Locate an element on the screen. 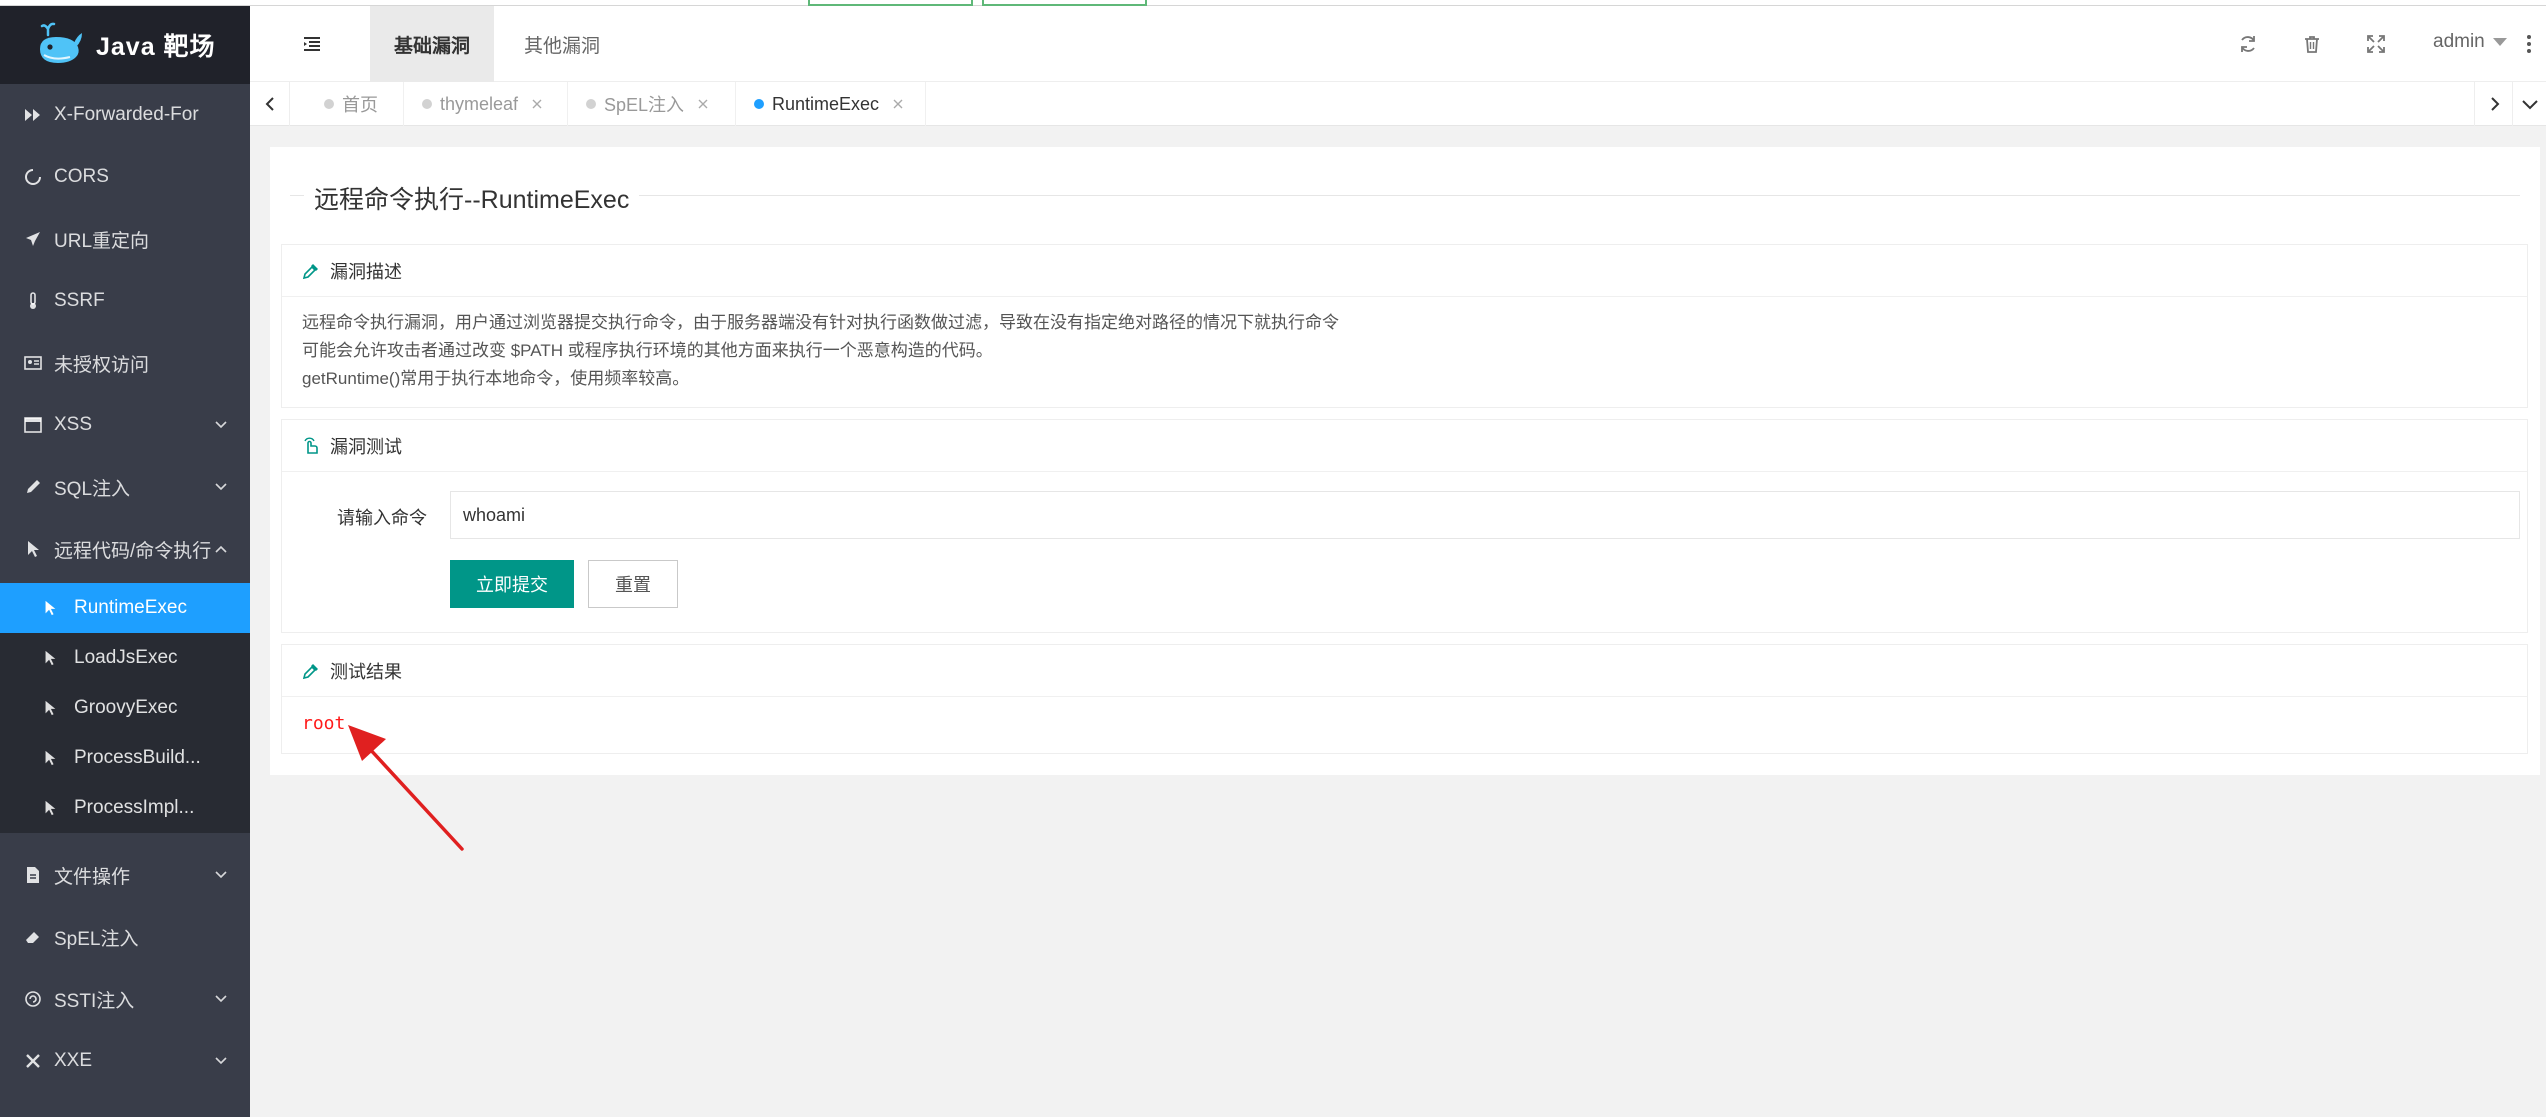 The width and height of the screenshot is (2546, 1117). sidebar-item-file-ops: 文件操作 is located at coordinates (125, 875).